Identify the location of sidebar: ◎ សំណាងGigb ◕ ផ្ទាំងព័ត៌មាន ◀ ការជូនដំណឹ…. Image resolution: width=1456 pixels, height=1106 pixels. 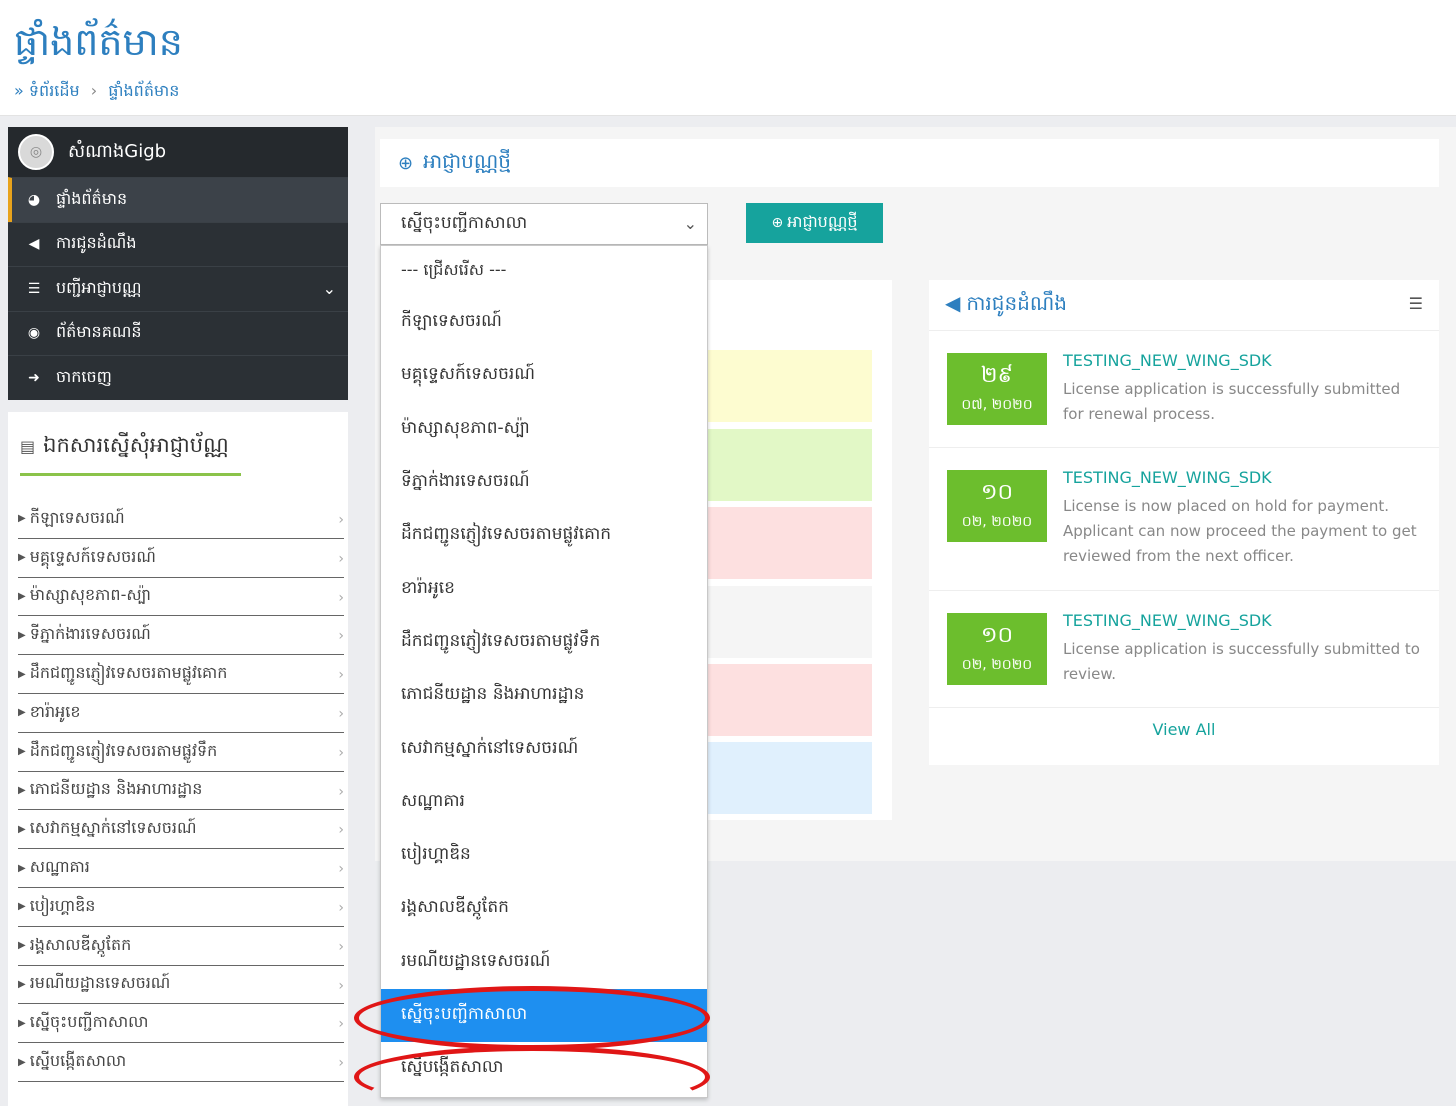
(178, 263).